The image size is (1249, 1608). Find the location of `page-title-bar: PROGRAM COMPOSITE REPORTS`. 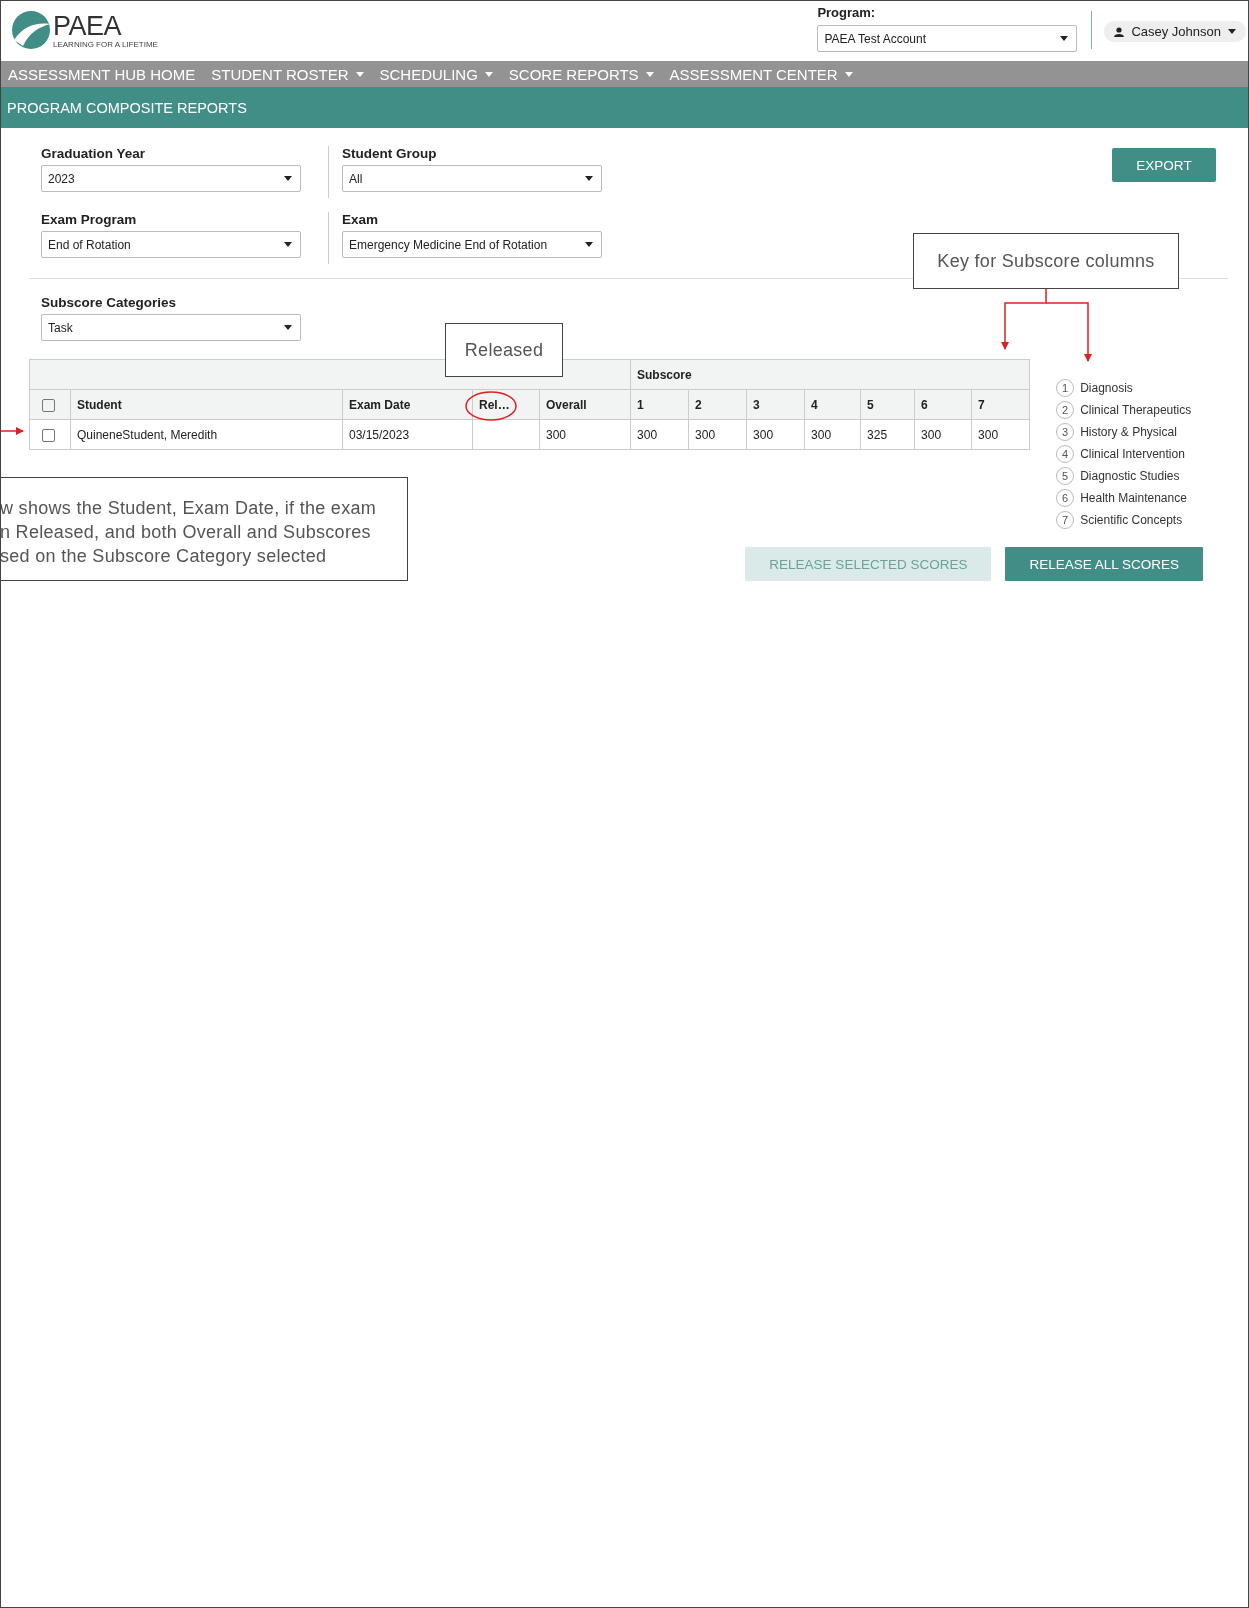

page-title-bar: PROGRAM COMPOSITE REPORTS is located at coordinates (624, 107).